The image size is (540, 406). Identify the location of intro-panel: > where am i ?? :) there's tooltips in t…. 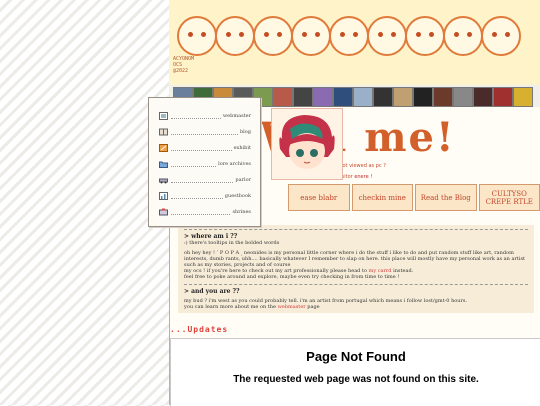
(356, 269).